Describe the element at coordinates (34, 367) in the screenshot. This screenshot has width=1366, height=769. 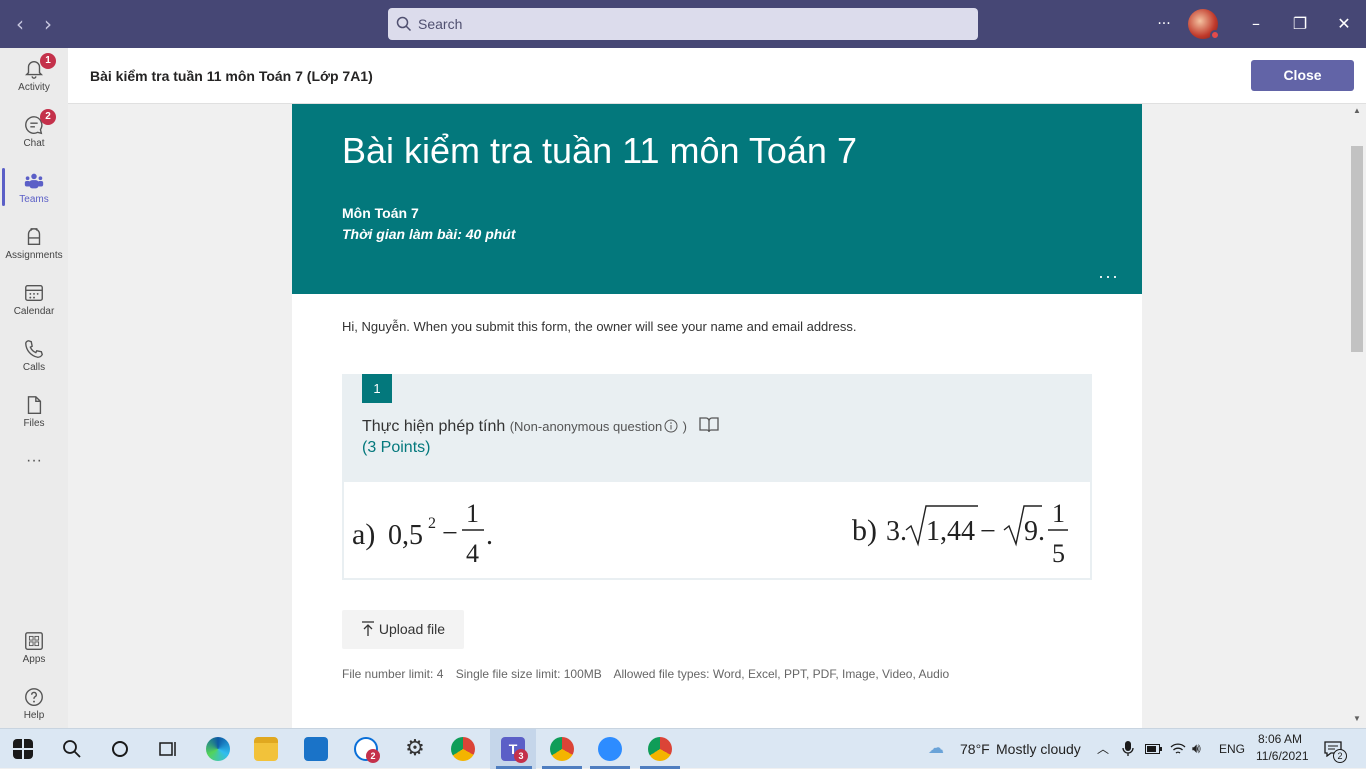
I see `rail-label: Calls` at that location.